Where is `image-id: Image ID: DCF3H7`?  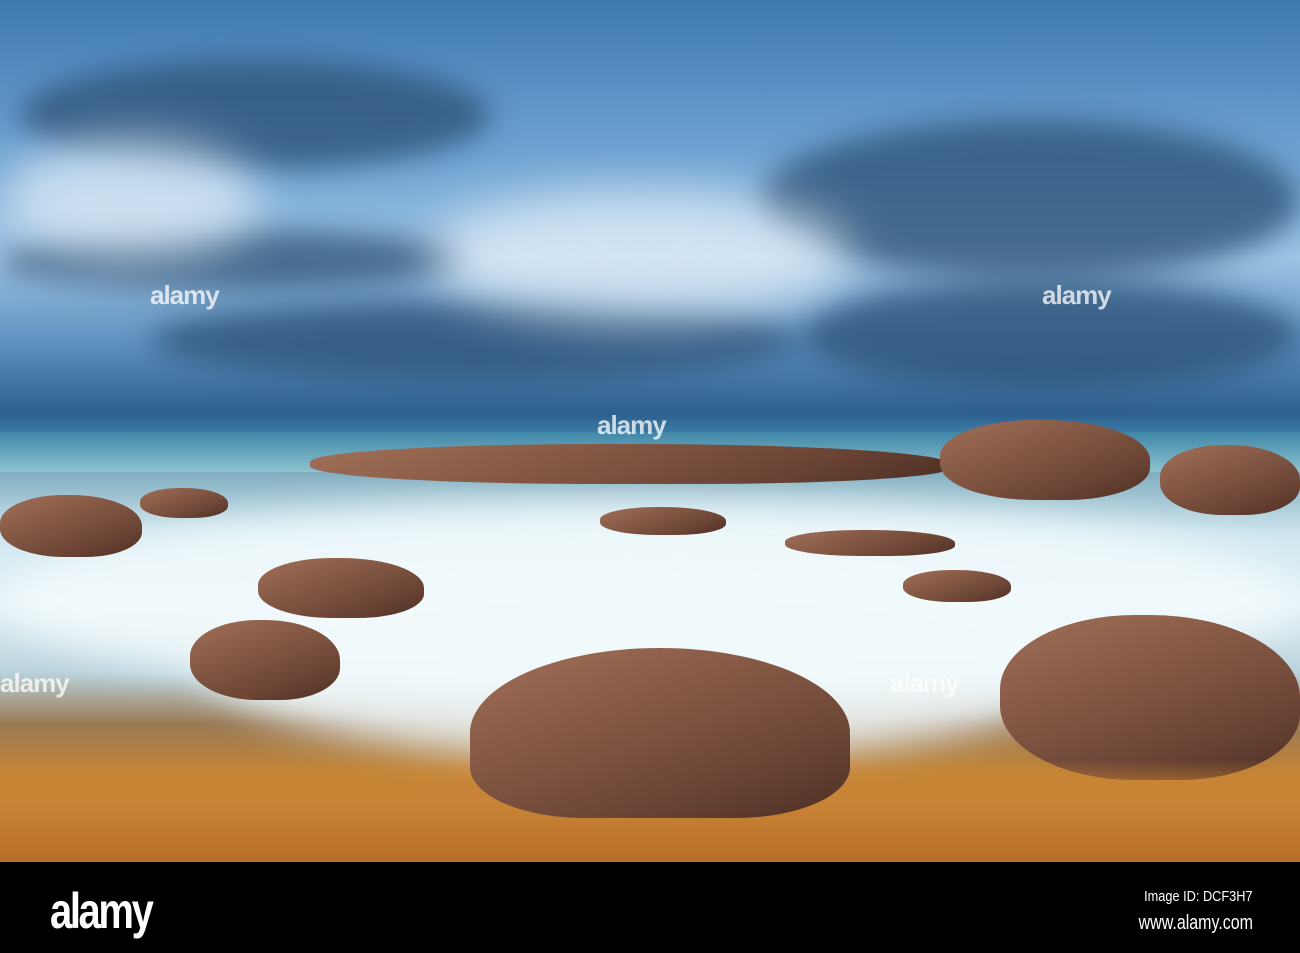
image-id: Image ID: DCF3H7 is located at coordinates (1198, 896).